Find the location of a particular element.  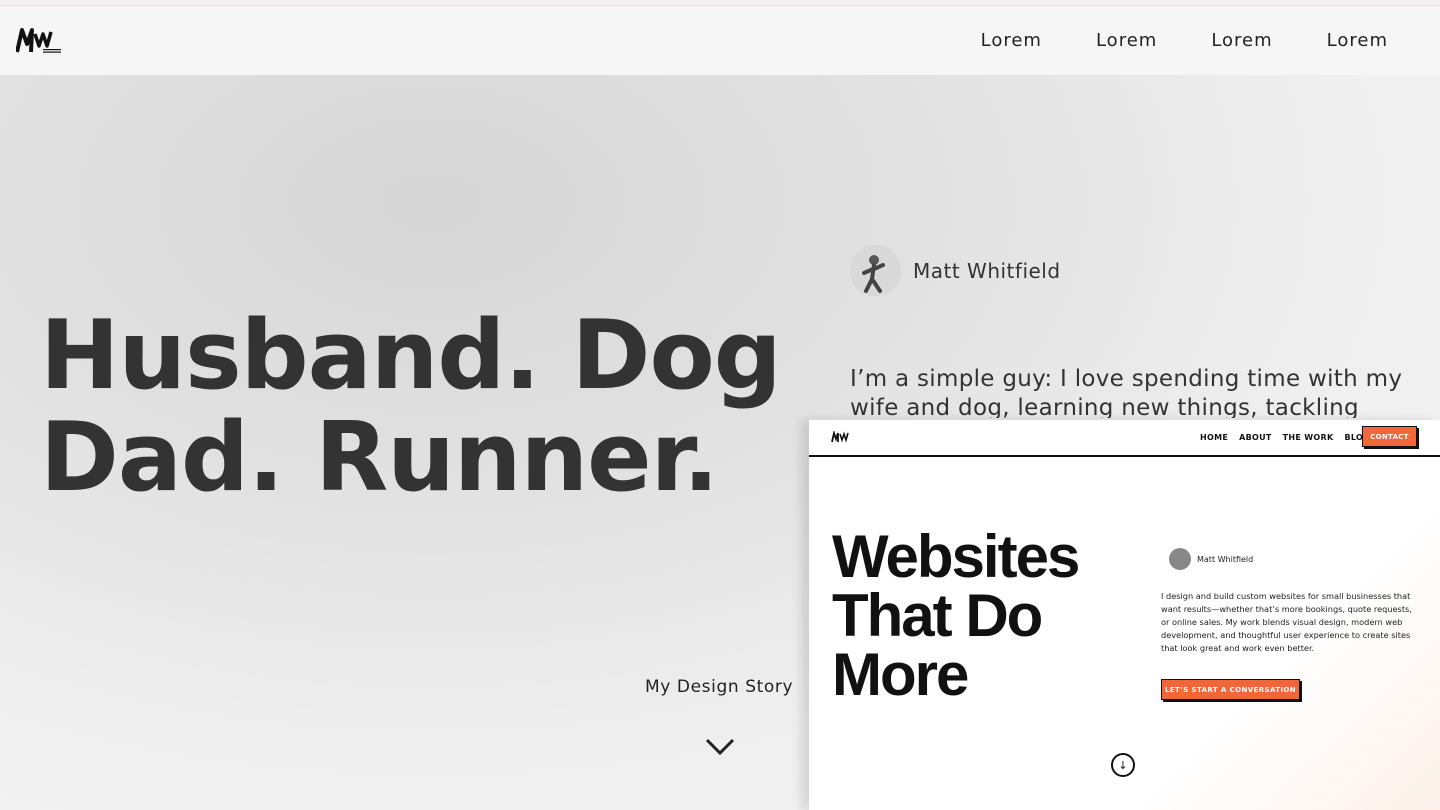

nav-link-3: Lorem is located at coordinates (1241, 40).